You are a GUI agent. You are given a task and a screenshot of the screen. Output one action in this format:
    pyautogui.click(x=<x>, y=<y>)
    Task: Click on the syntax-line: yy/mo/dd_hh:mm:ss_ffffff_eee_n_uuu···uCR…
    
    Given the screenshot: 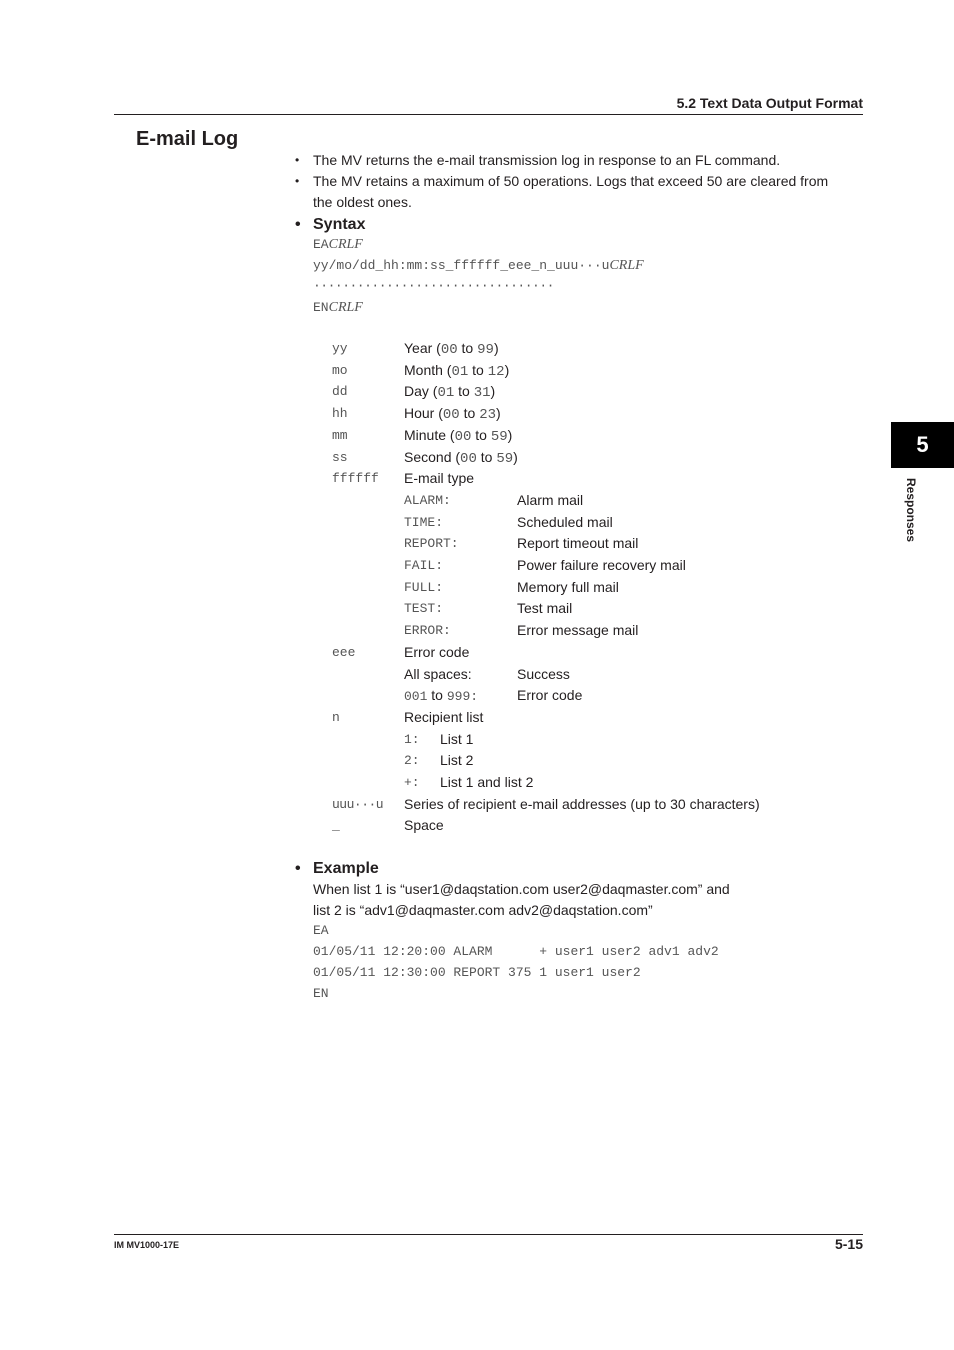 What is the action you would take?
    pyautogui.click(x=478, y=265)
    